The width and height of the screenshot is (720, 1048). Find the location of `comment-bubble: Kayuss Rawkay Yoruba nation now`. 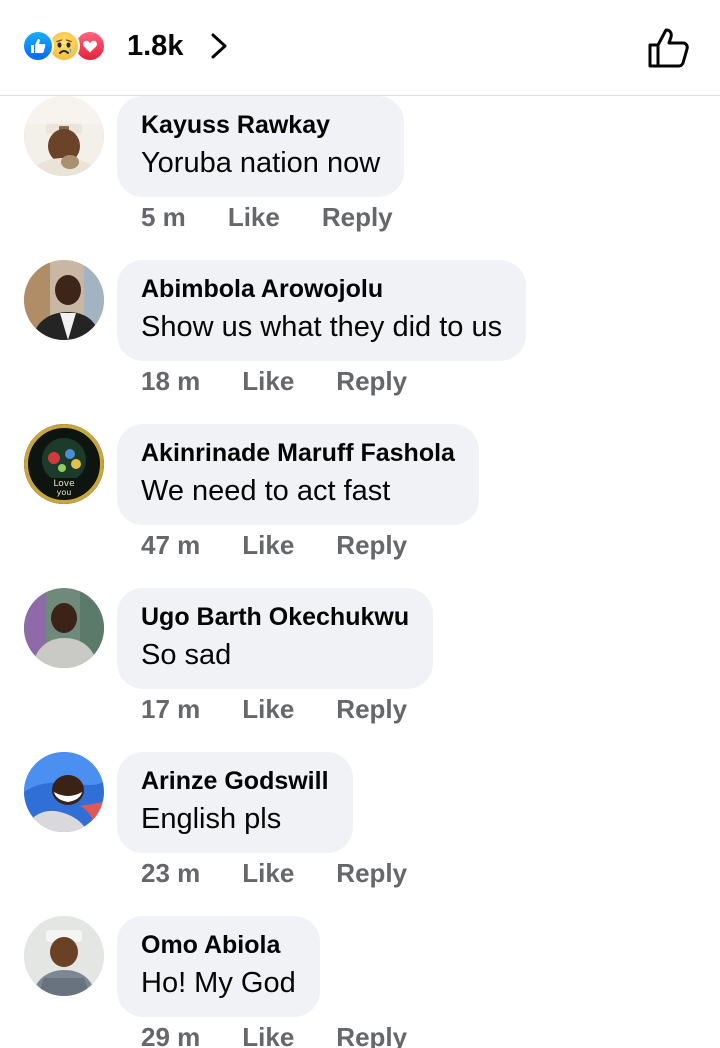

comment-bubble: Kayuss Rawkay Yoruba nation now is located at coordinates (261, 146).